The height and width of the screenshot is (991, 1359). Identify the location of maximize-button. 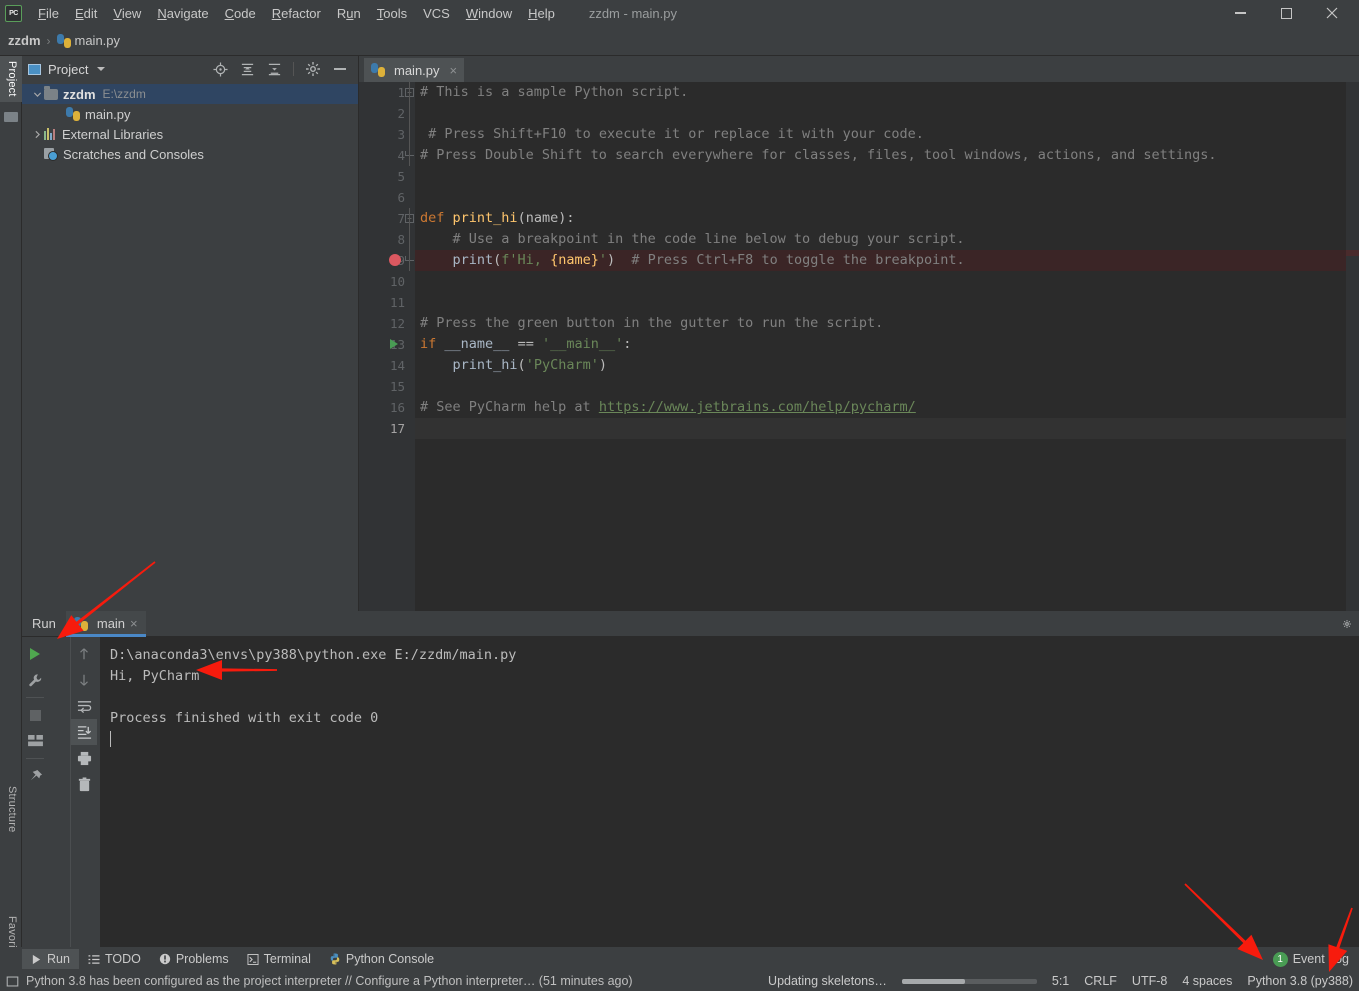
(1286, 13).